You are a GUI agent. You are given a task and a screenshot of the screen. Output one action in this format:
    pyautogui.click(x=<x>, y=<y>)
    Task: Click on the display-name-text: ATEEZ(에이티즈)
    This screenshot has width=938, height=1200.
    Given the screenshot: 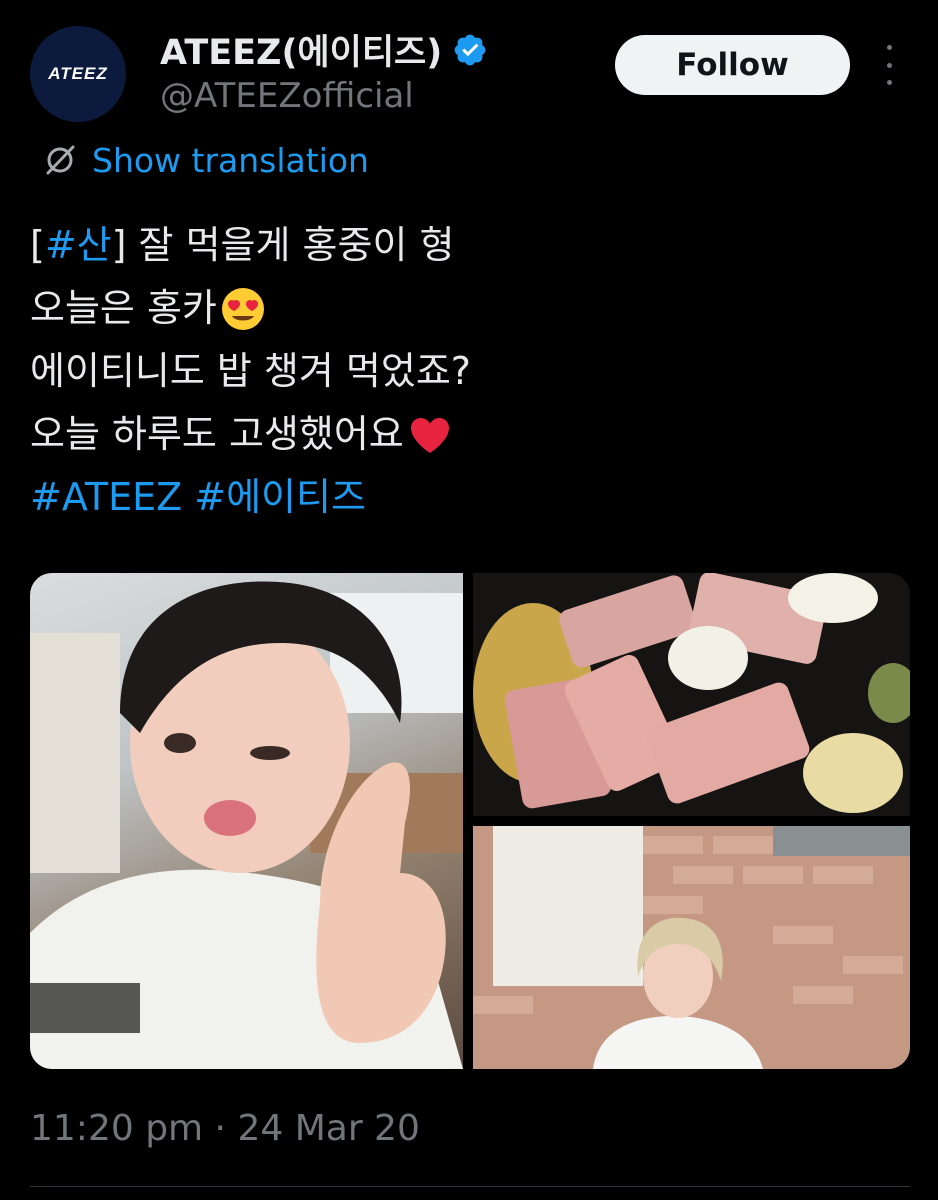 What is the action you would take?
    pyautogui.click(x=301, y=53)
    